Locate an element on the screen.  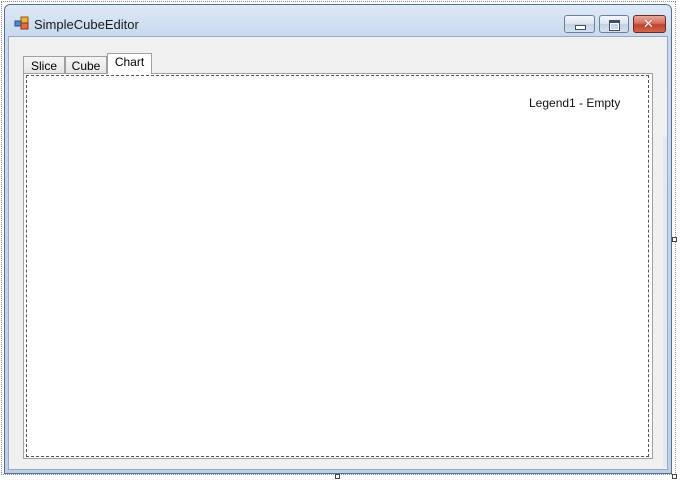
close-button: ✕ is located at coordinates (649, 24).